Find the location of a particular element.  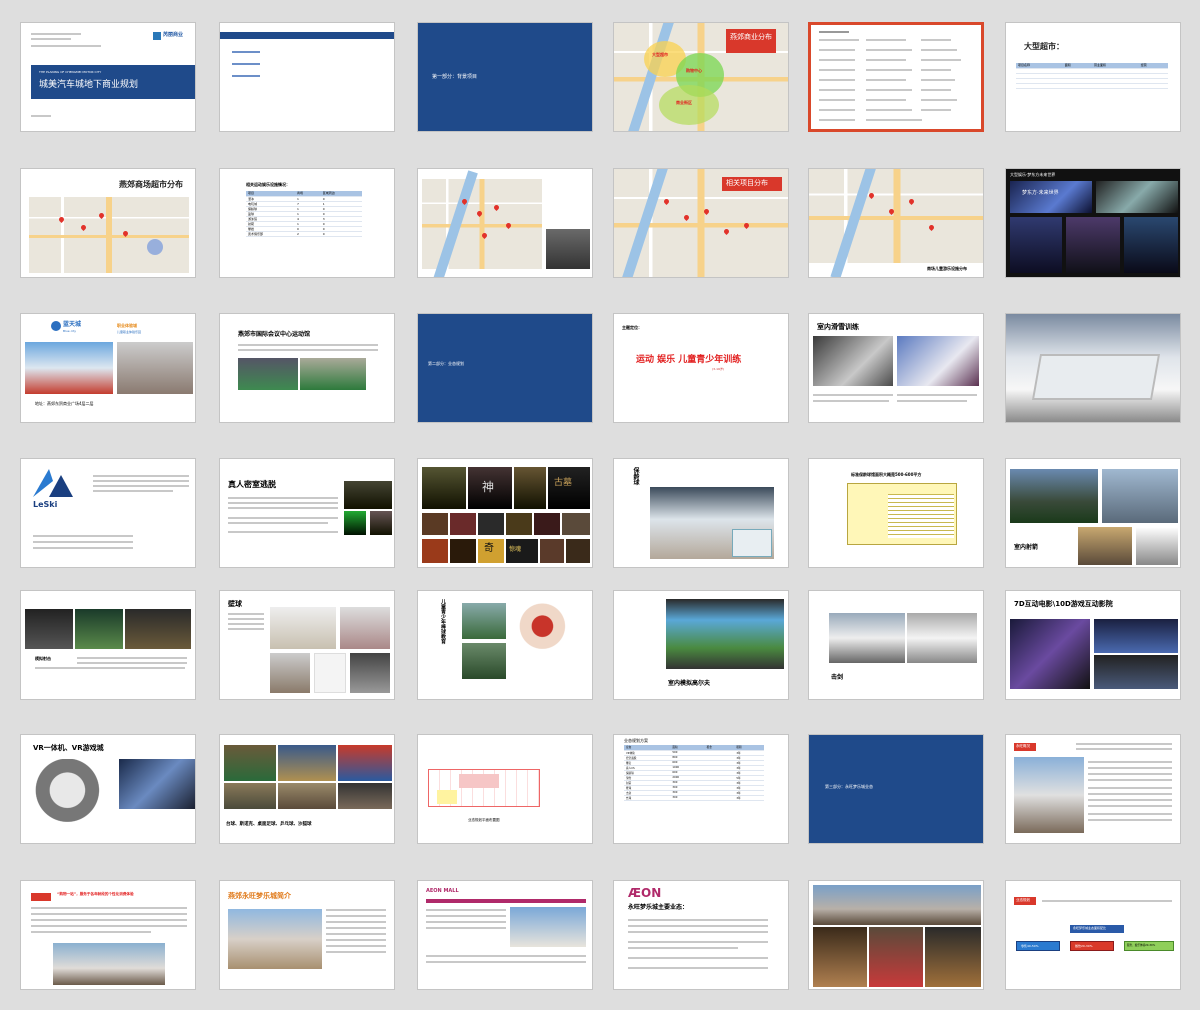

slide-thumbnail-25: 模拟射击 is located at coordinates (108, 645).